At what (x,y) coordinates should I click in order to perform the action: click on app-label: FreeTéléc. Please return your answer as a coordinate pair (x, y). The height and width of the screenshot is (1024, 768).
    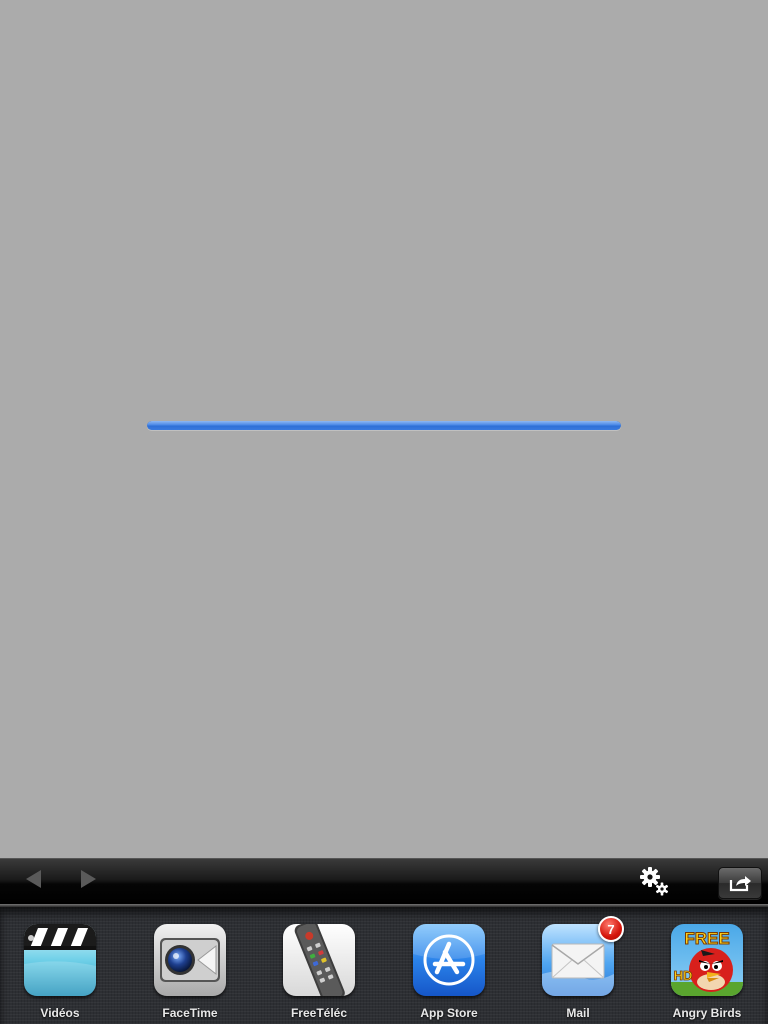
    Looking at the image, I should click on (319, 1013).